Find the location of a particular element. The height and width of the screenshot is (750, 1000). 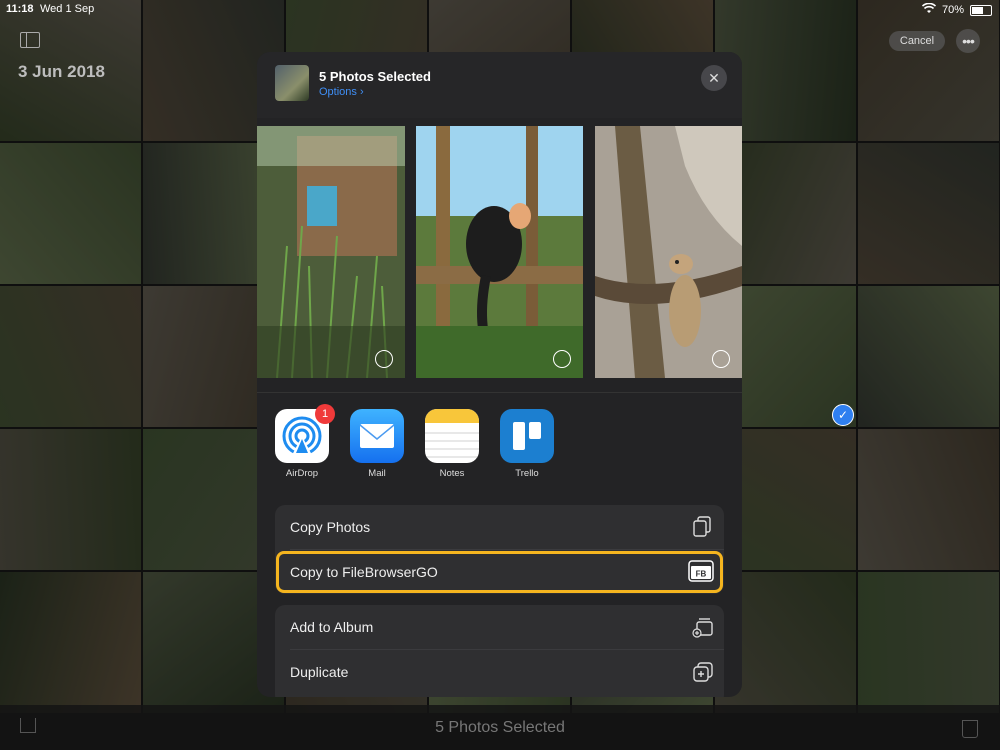

action-label: Copy to FileBrowserGO is located at coordinates (364, 572).